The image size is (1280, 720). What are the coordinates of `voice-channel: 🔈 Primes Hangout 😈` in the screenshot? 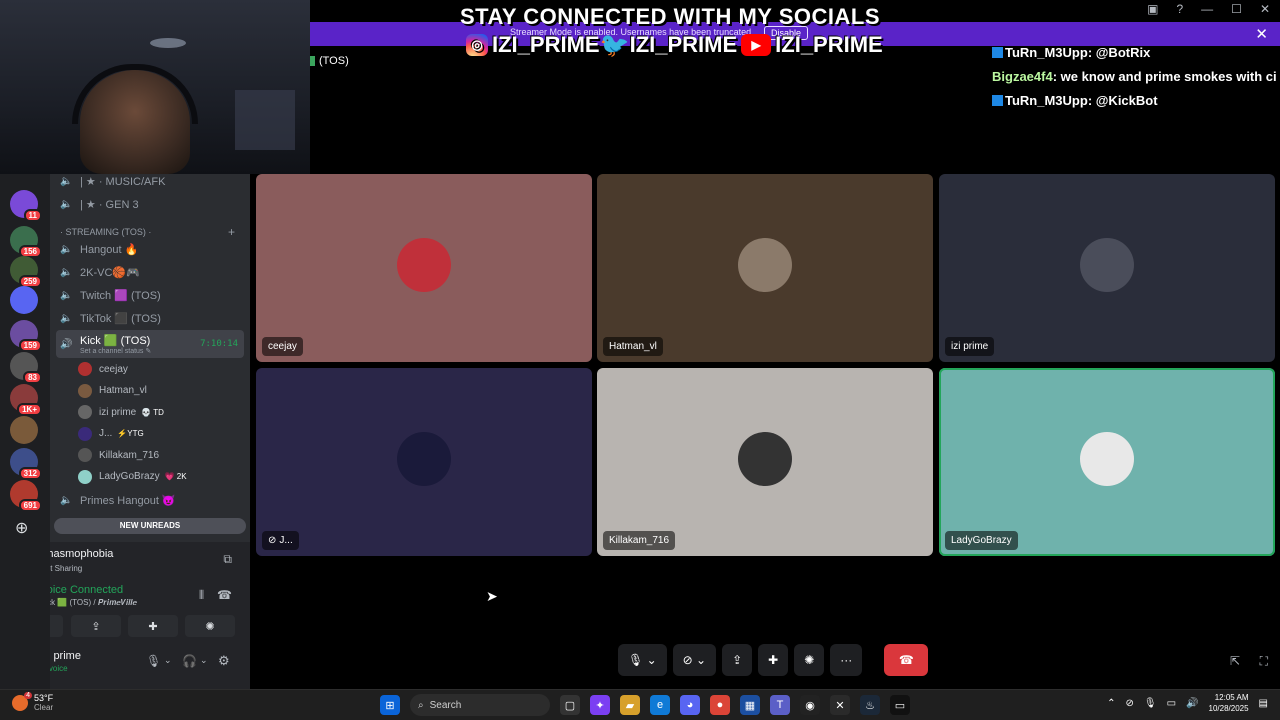 It's located at (150, 500).